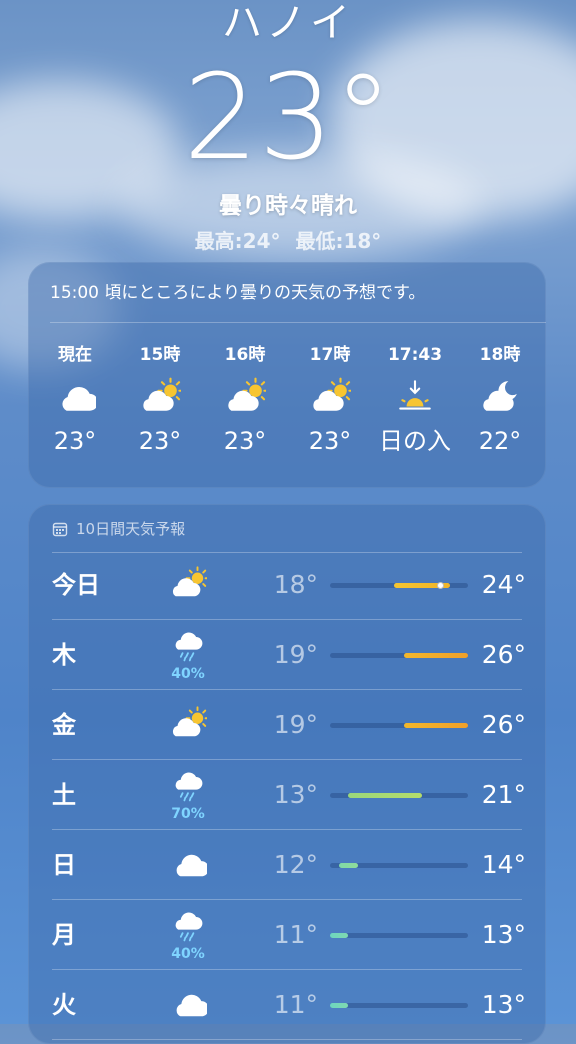 This screenshot has height=1044, width=576. What do you see at coordinates (76, 585) in the screenshot?
I see `day-label: 今日` at bounding box center [76, 585].